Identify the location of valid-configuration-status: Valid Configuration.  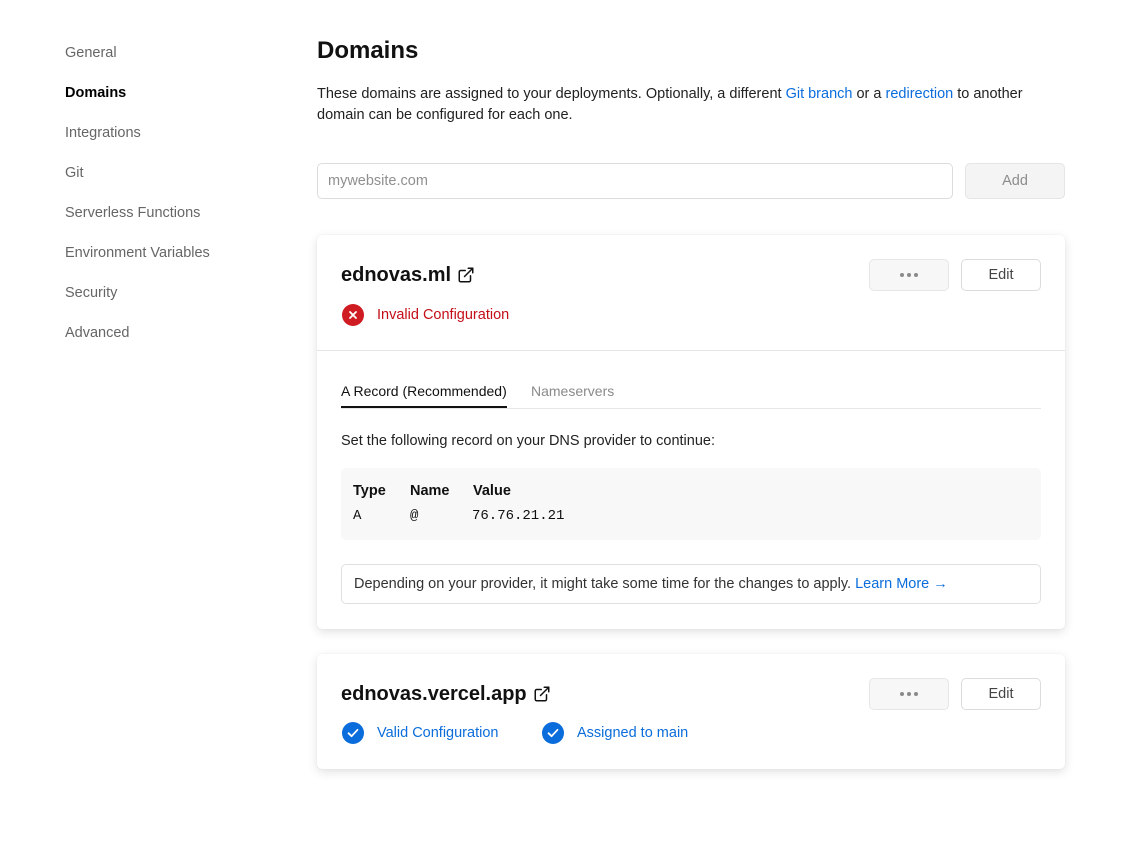
(420, 733).